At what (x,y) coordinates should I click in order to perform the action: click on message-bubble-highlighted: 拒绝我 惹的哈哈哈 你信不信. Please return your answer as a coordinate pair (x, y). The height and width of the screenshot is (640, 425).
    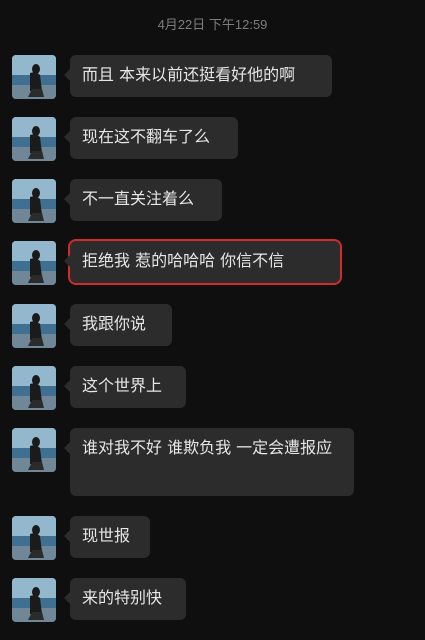
    Looking at the image, I should click on (203, 262).